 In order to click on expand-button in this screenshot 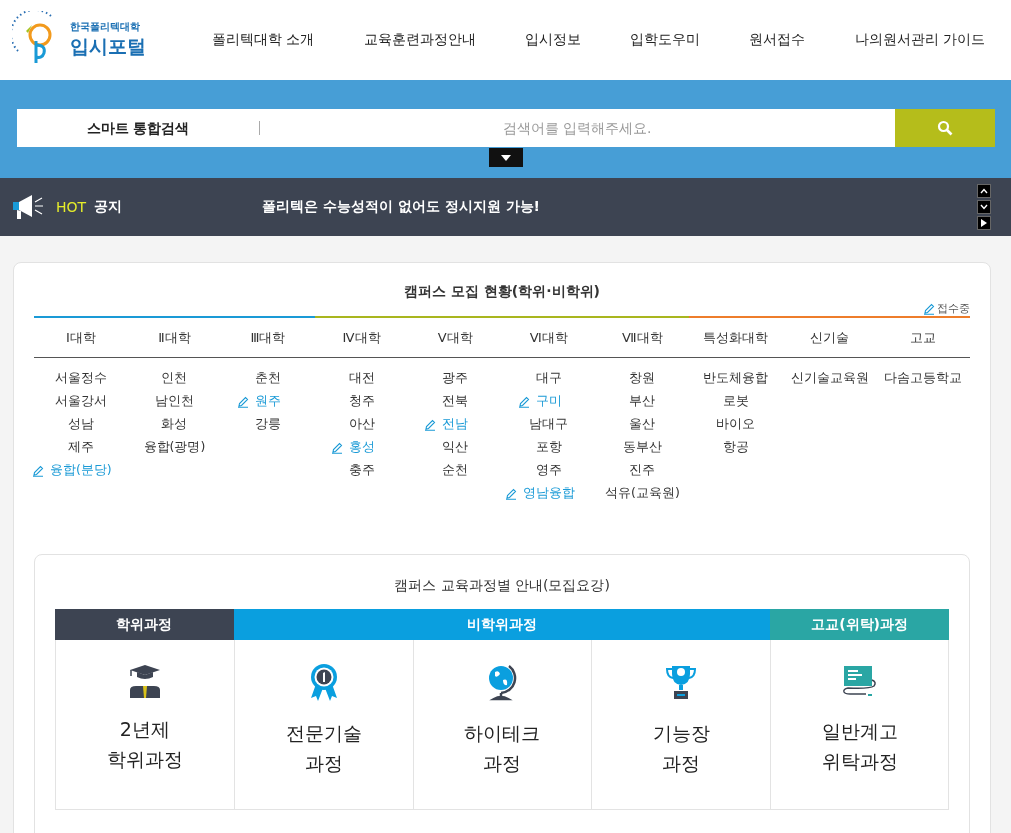, I will do `click(505, 157)`.